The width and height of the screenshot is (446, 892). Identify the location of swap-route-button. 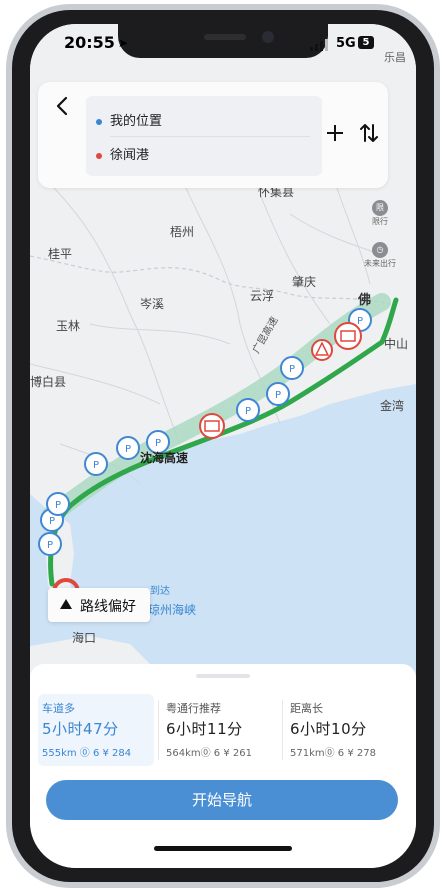
(369, 133).